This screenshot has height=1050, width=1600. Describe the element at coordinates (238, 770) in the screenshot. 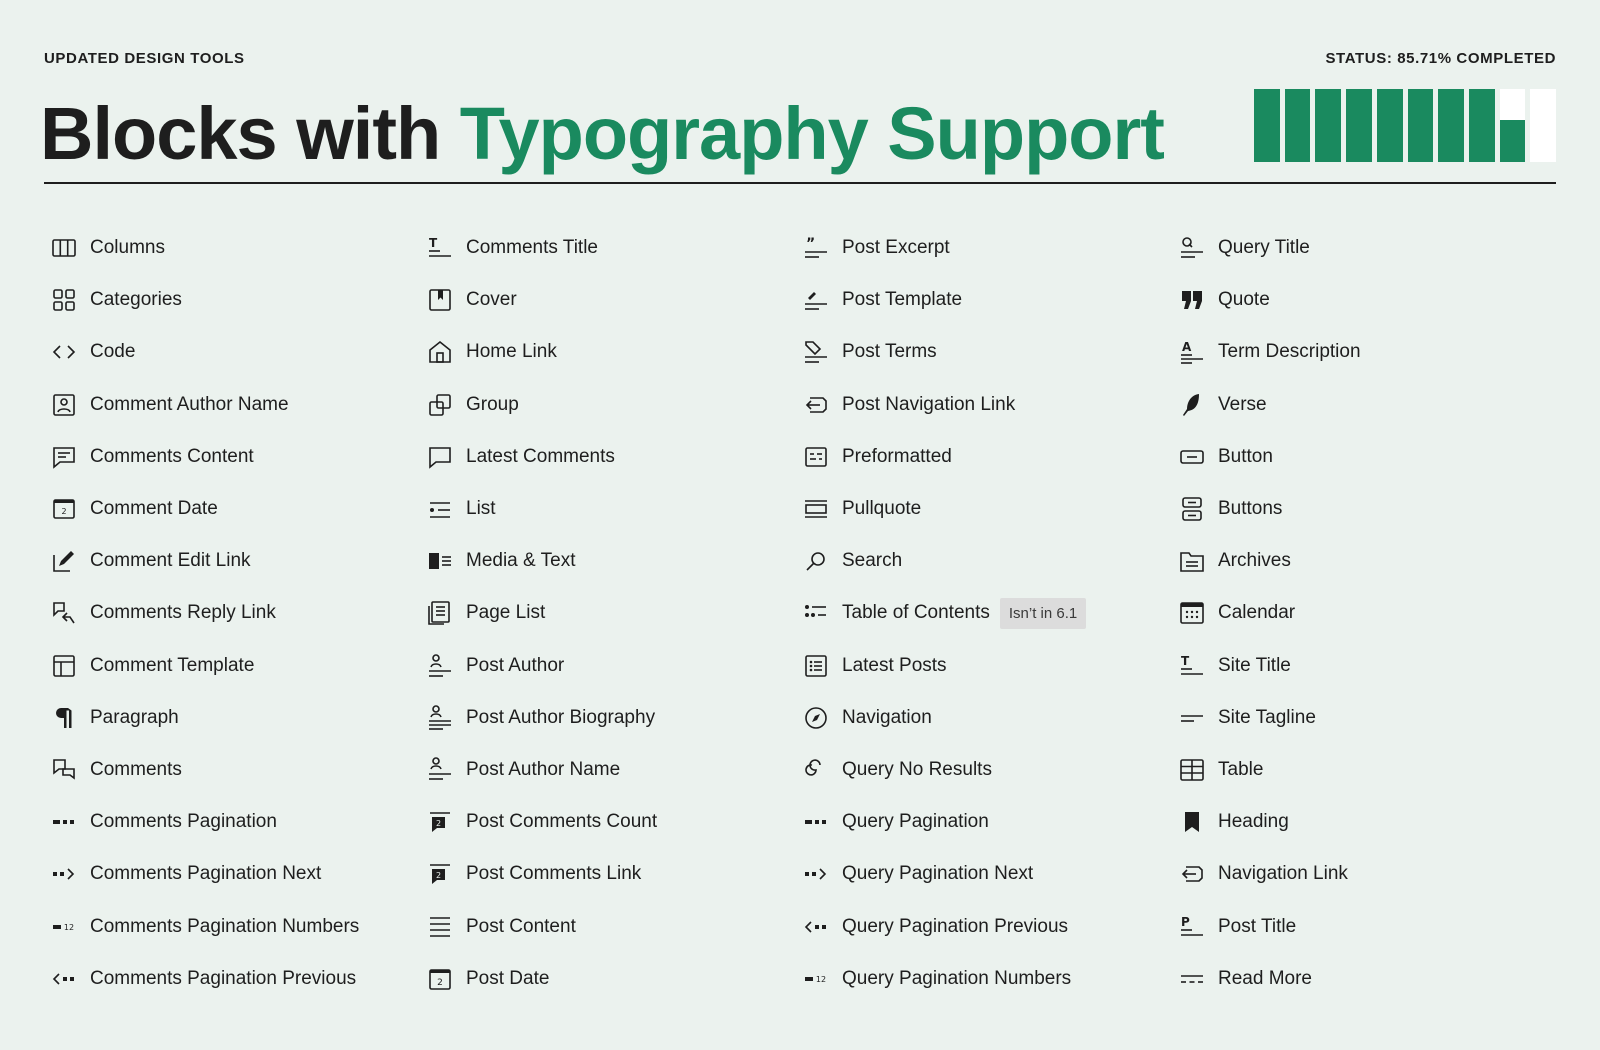

I see `list-item: Comments` at that location.